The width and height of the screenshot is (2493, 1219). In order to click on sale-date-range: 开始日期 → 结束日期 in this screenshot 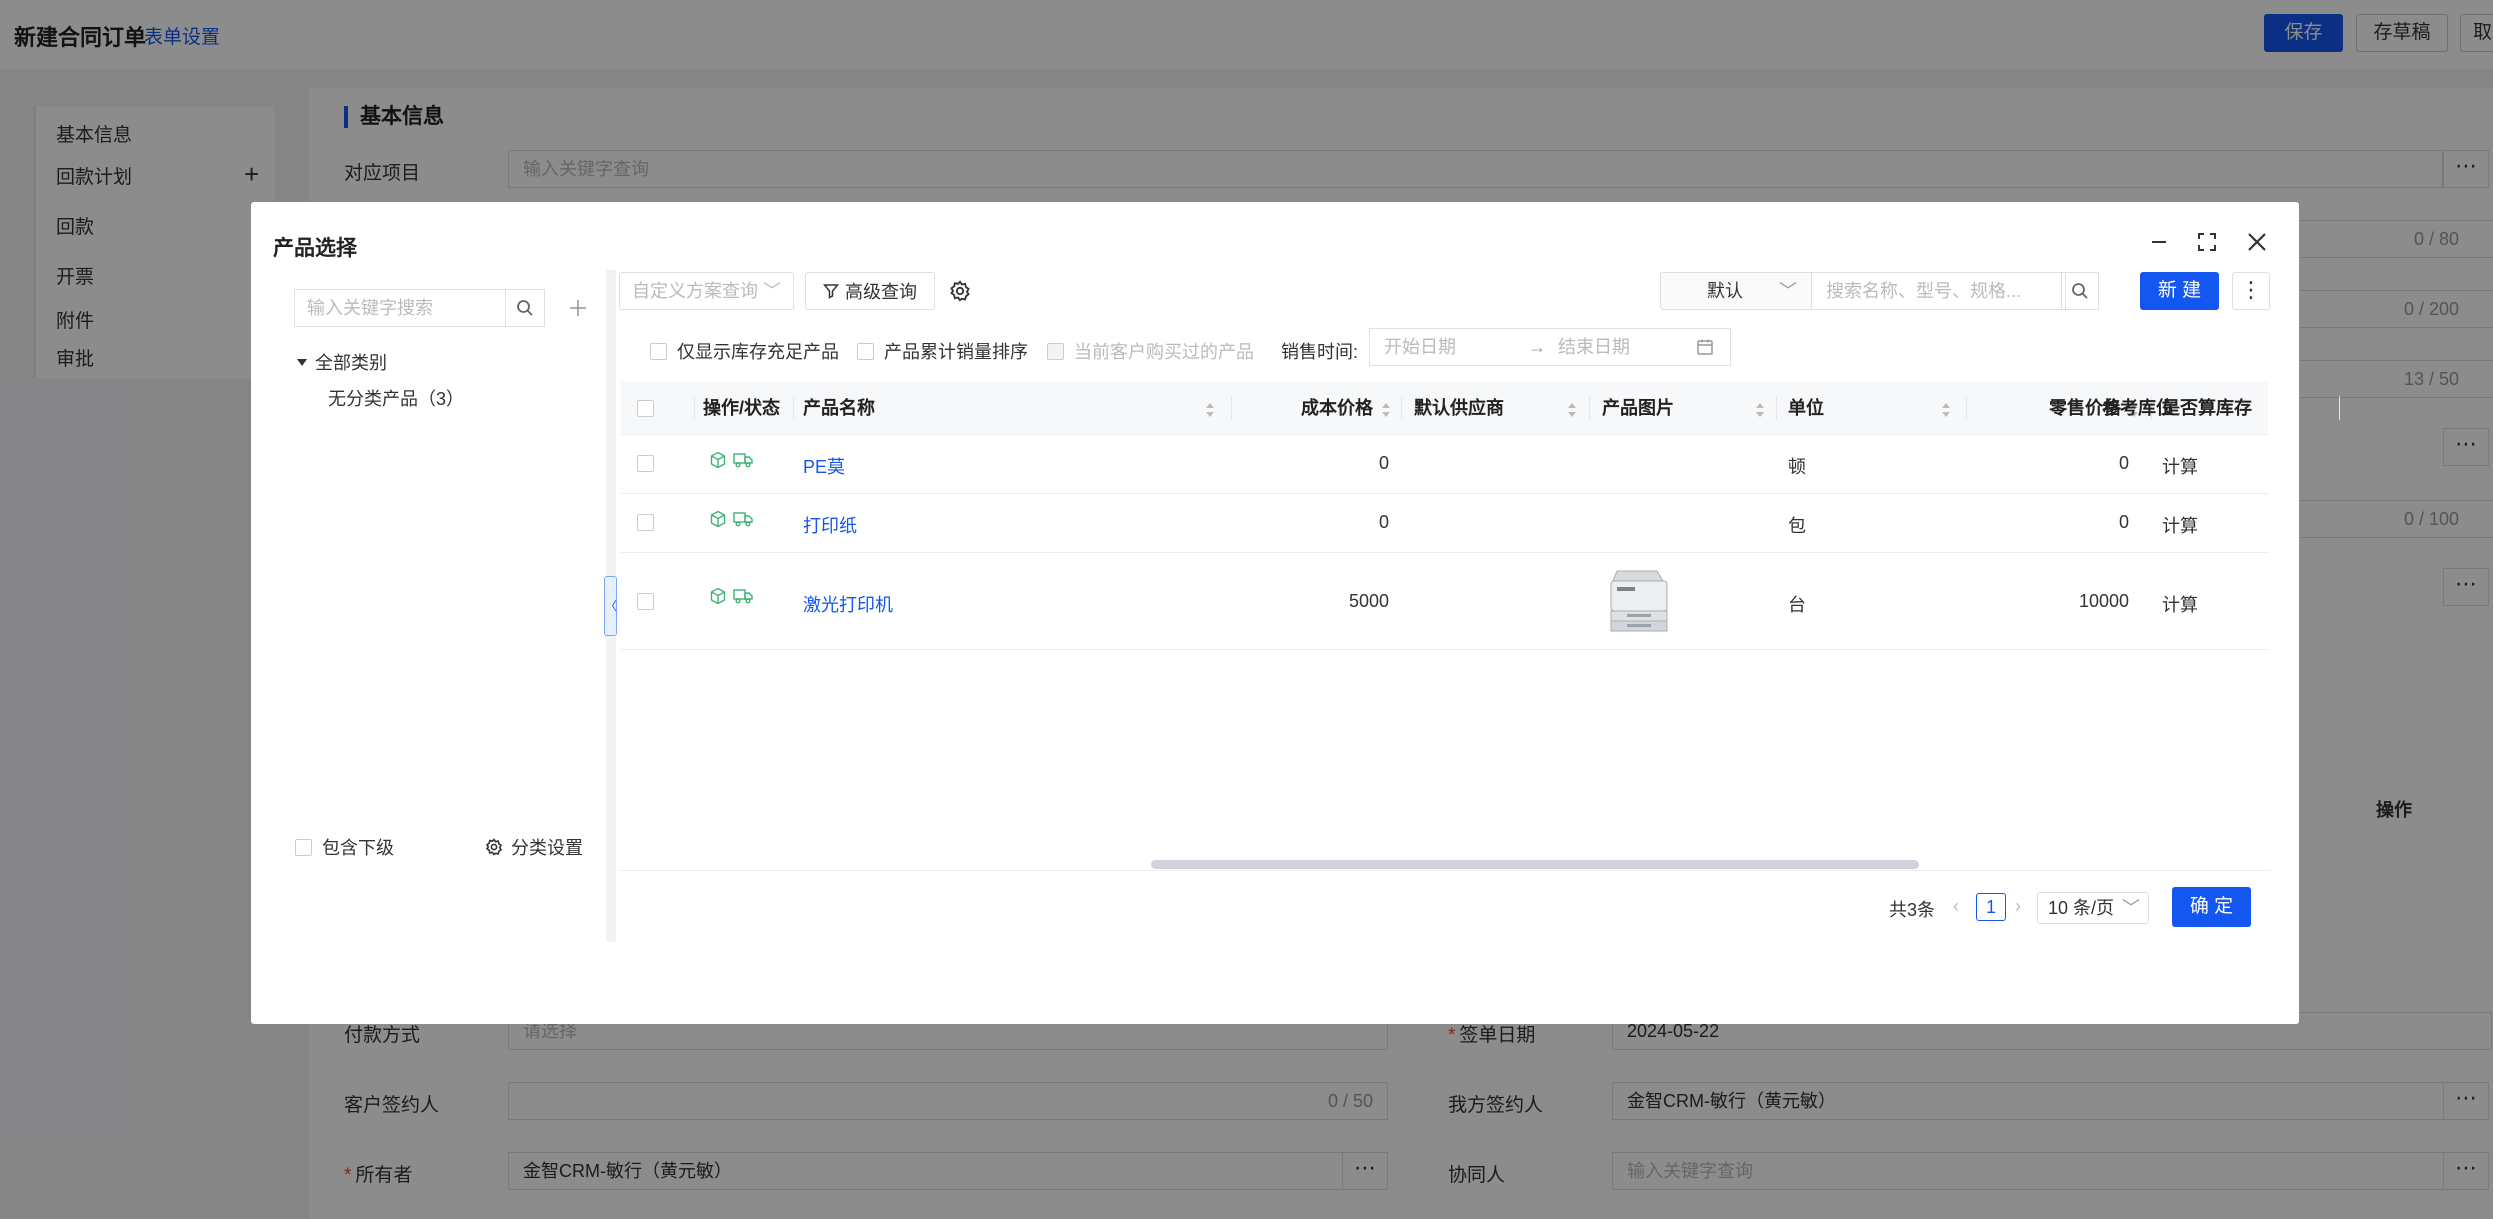, I will do `click(1550, 347)`.